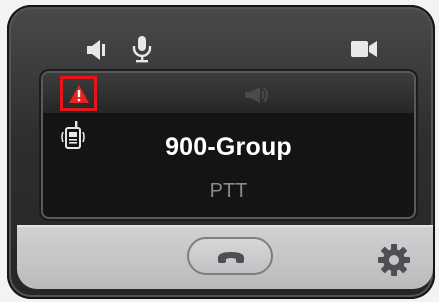 This screenshot has height=302, width=439. I want to click on warning-triangle-icon, so click(79, 94).